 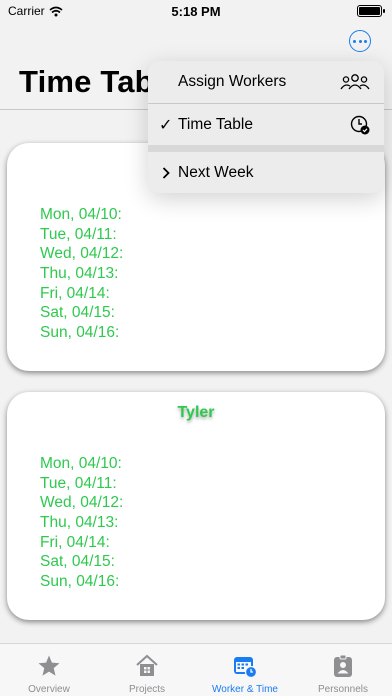 I want to click on tab-overview: Overview, so click(x=49, y=670).